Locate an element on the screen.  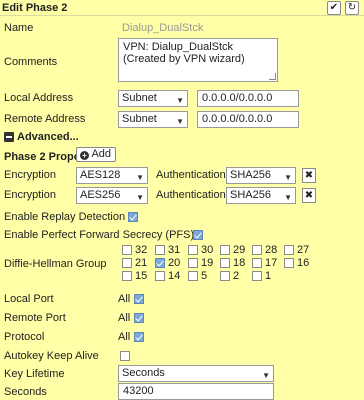
dh-group-1-checkbox is located at coordinates (257, 276).